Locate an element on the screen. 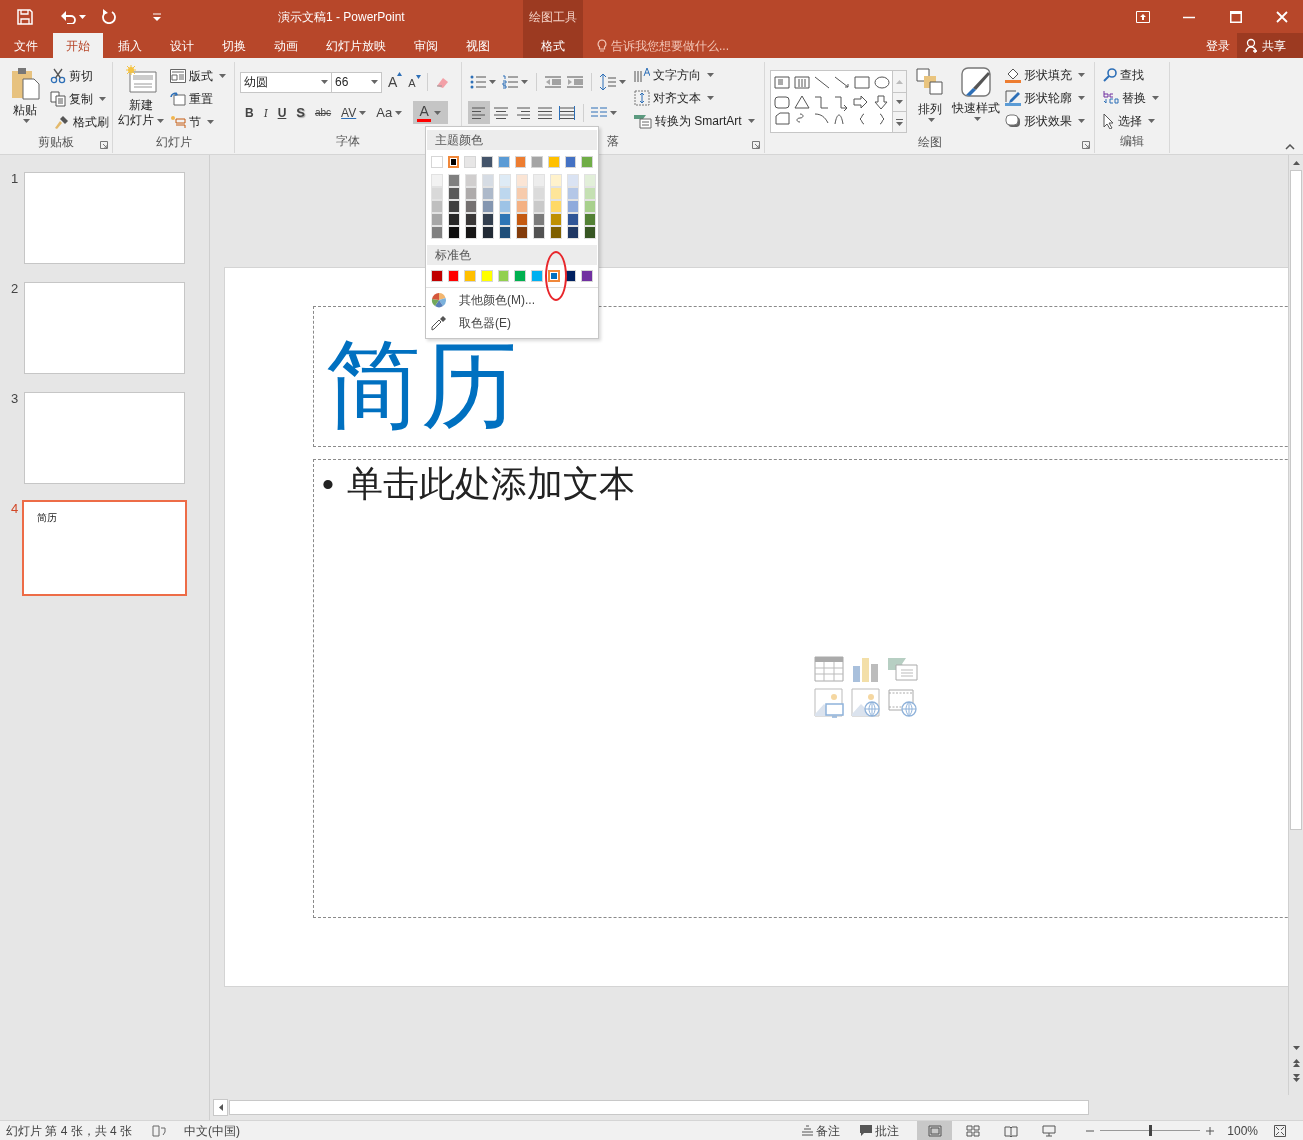 The image size is (1303, 1140). quick-styles-button: 快速样式 is located at coordinates (976, 97).